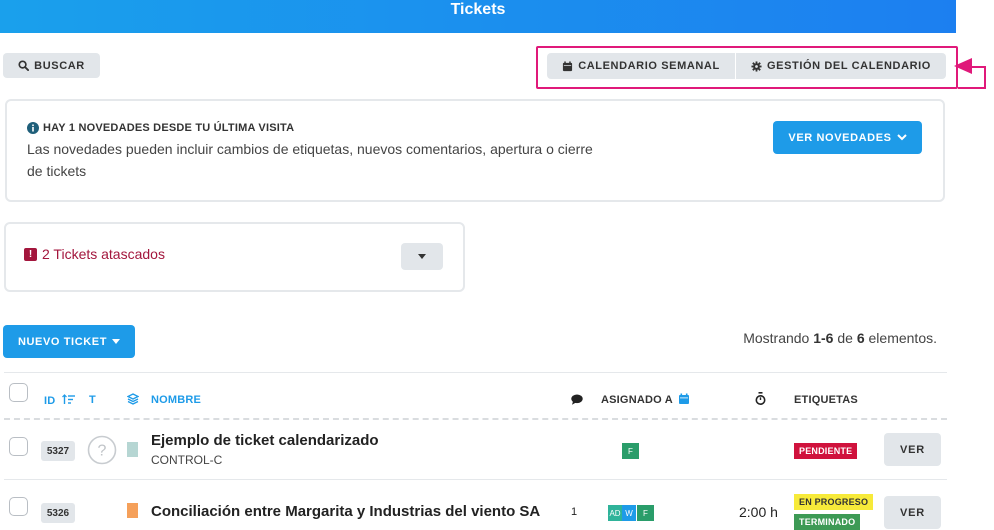 The width and height of the screenshot is (994, 530). Describe the element at coordinates (827, 522) in the screenshot. I see `tag-done: TERMINADO` at that location.